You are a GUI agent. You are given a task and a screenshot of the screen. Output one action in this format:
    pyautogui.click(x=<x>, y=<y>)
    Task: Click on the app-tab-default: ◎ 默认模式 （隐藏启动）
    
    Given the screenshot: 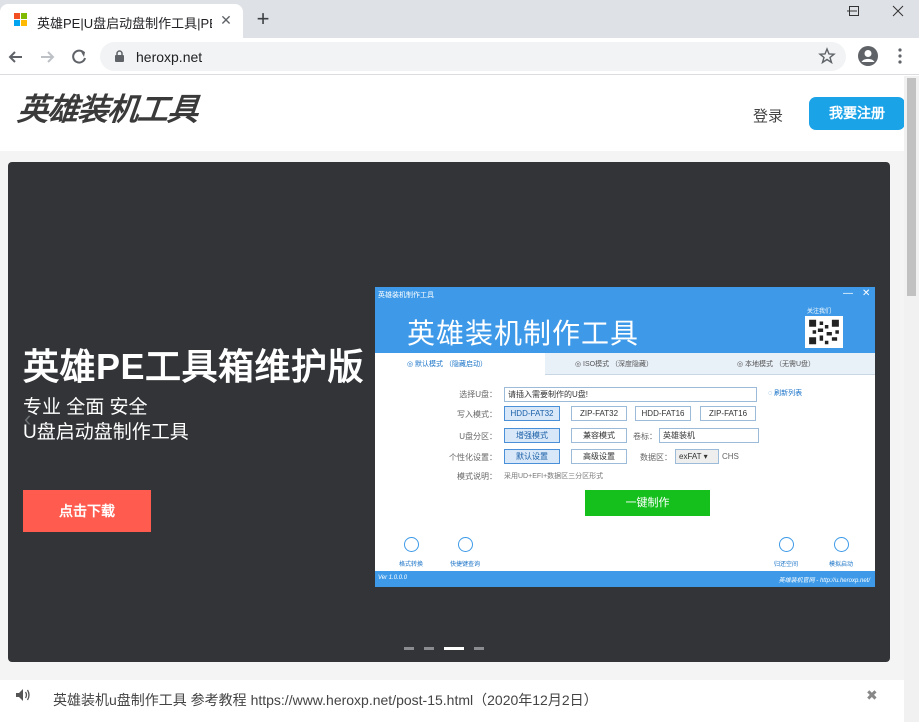 What is the action you would take?
    pyautogui.click(x=447, y=364)
    